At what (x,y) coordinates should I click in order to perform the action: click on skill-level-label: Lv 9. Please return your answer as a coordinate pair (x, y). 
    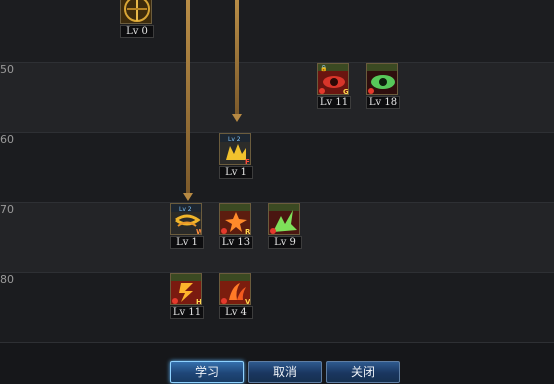
    Looking at the image, I should click on (285, 242).